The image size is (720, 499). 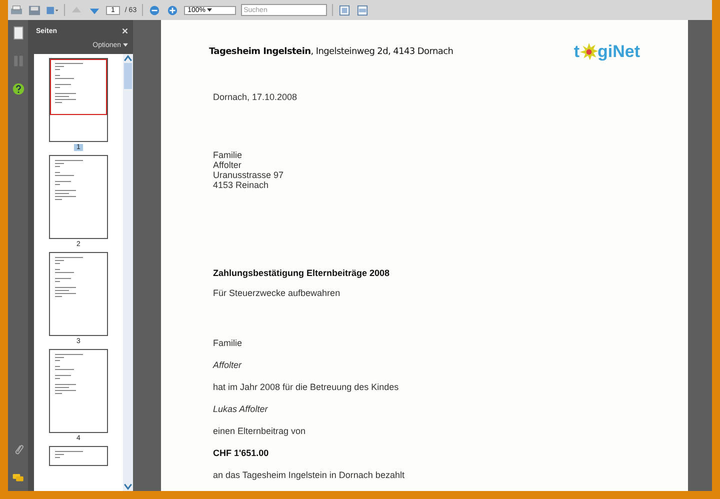 What do you see at coordinates (18, 33) in the screenshot?
I see `pages-icon` at bounding box center [18, 33].